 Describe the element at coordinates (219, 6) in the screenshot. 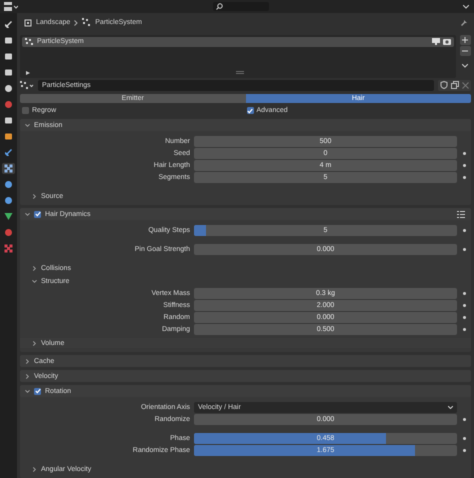

I see `search-icon` at that location.